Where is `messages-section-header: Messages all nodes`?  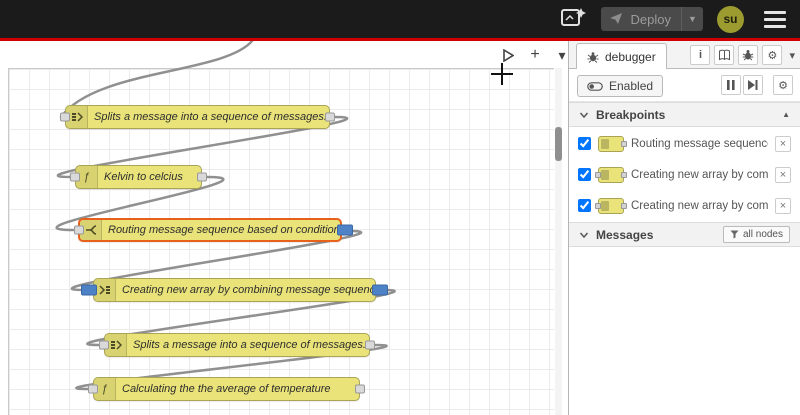 messages-section-header: Messages all nodes is located at coordinates (684, 234).